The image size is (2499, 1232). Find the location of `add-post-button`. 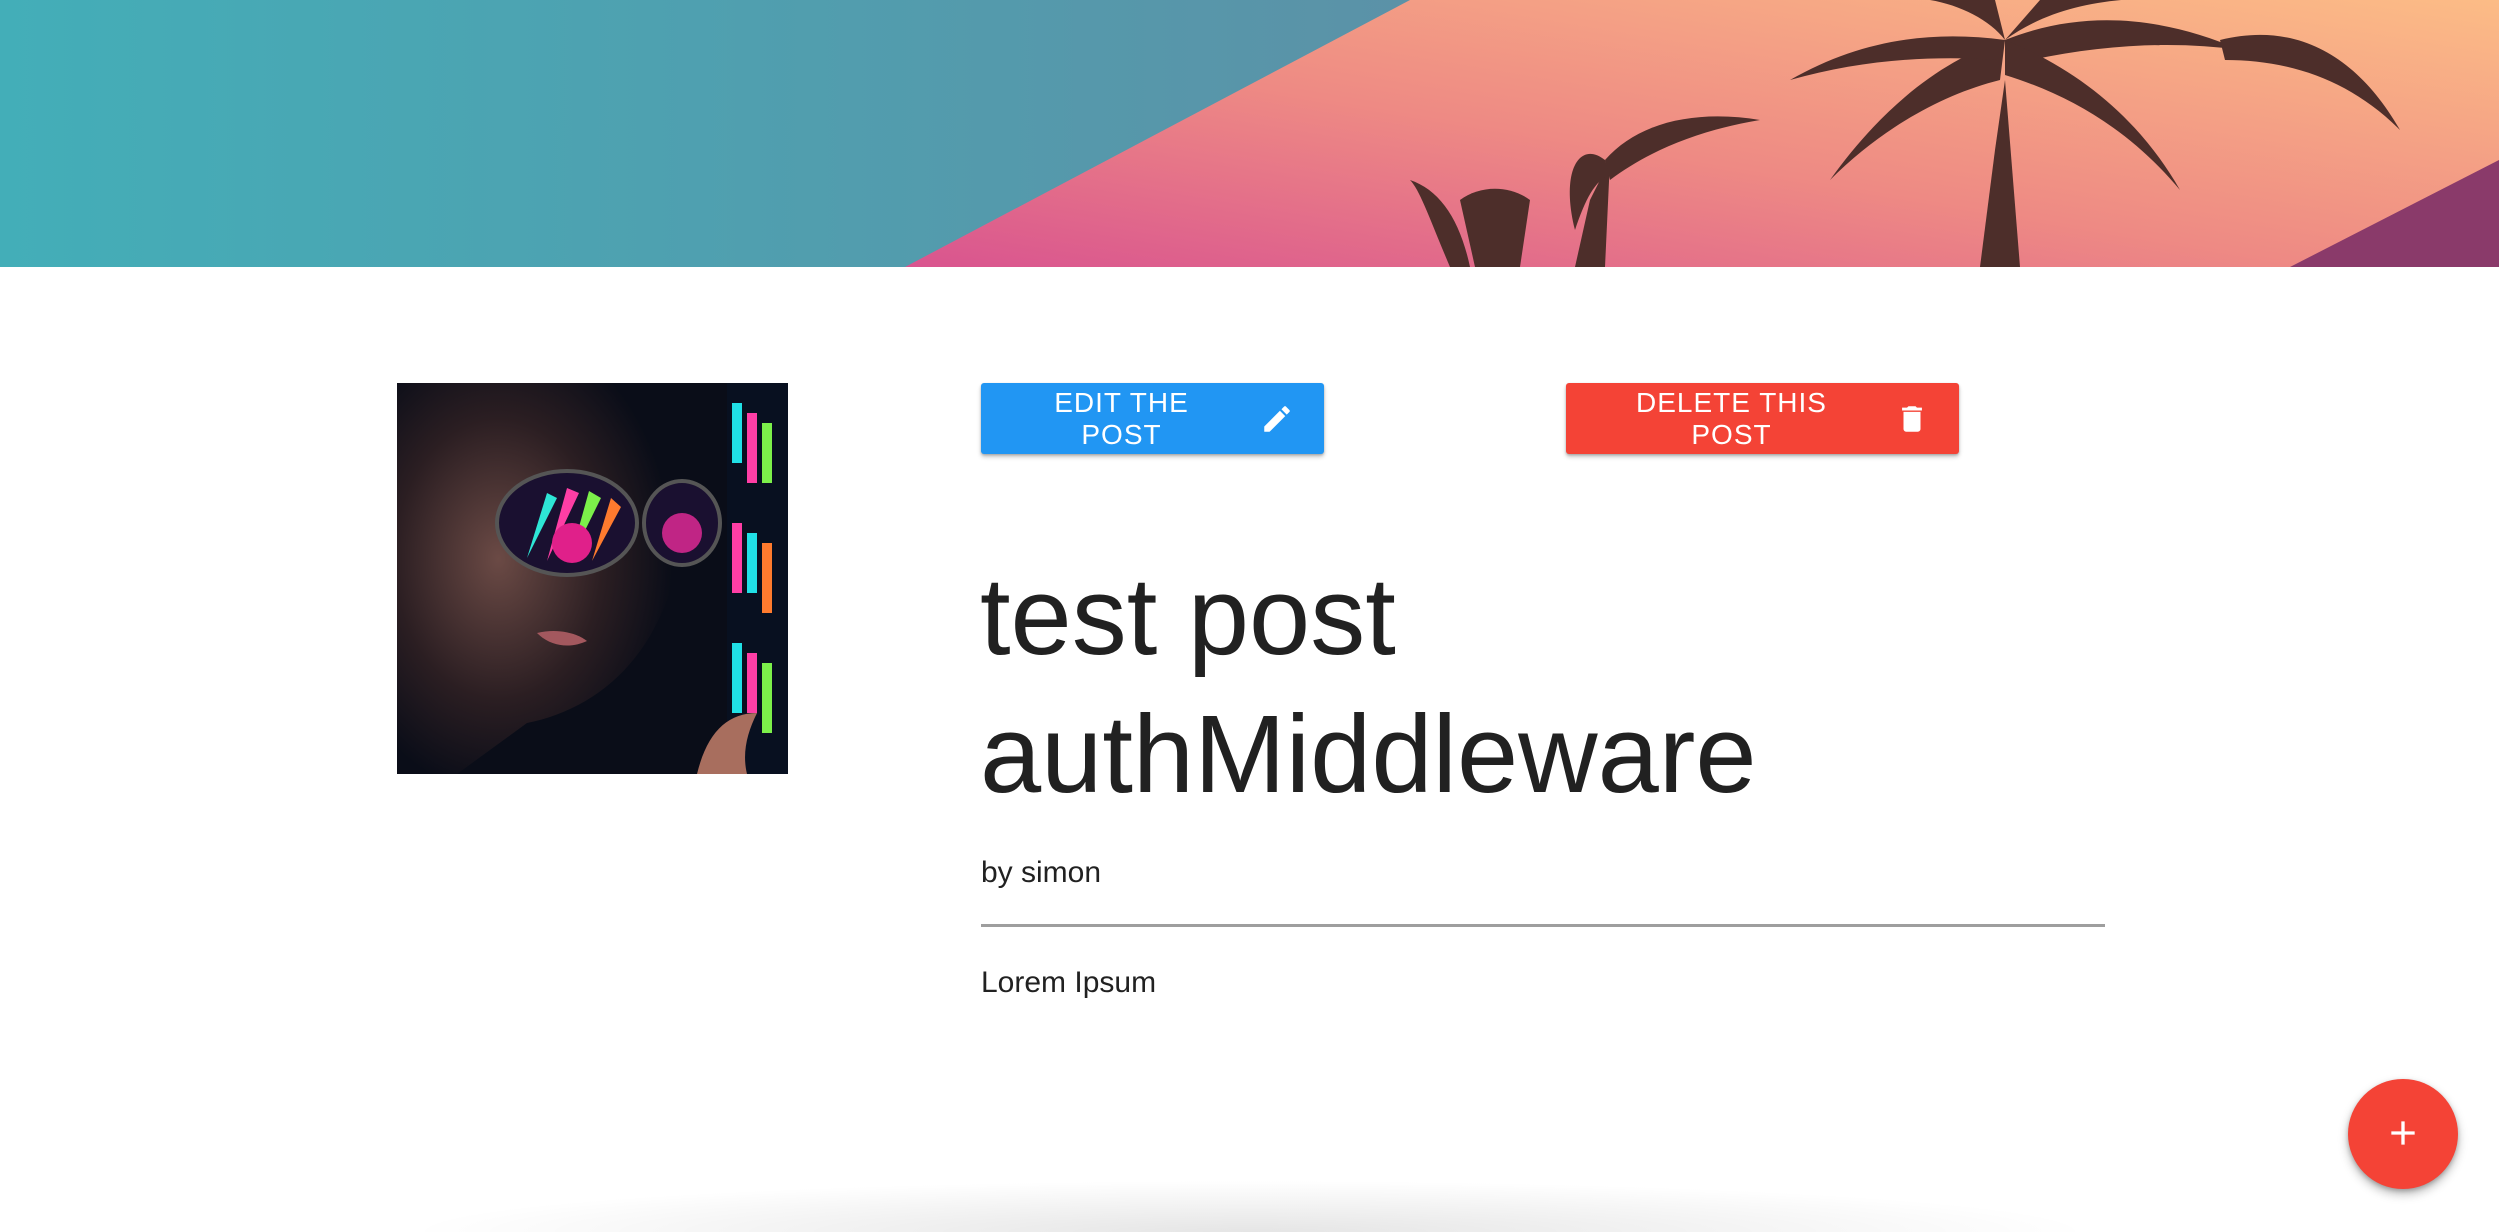

add-post-button is located at coordinates (2403, 1134).